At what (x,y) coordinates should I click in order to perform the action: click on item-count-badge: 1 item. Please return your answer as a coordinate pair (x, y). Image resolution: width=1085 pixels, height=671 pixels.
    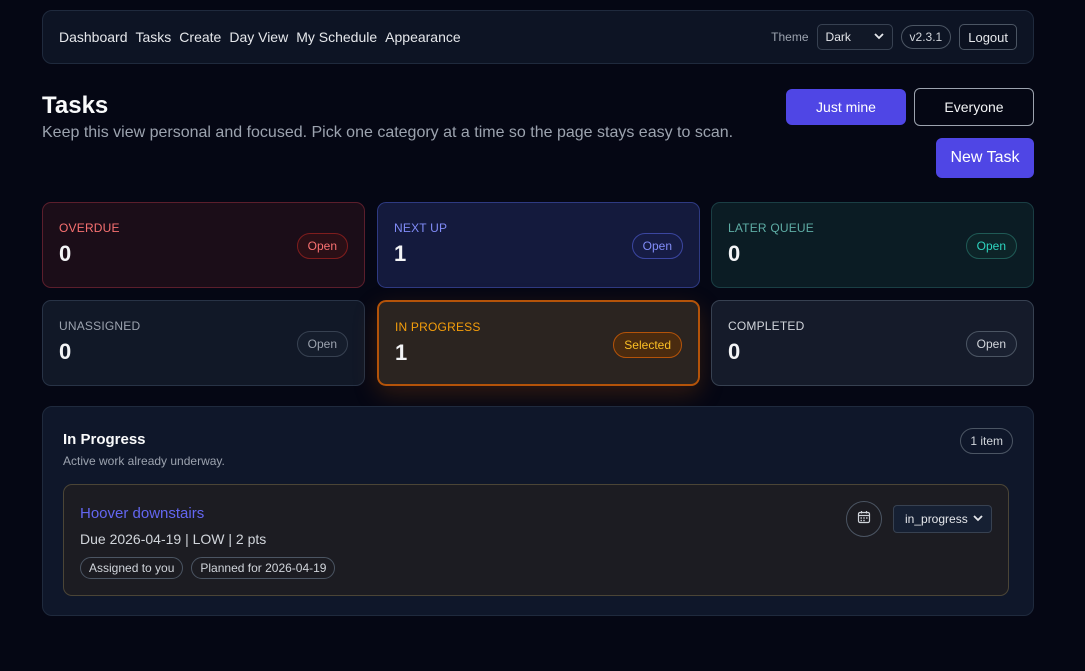
    Looking at the image, I should click on (986, 441).